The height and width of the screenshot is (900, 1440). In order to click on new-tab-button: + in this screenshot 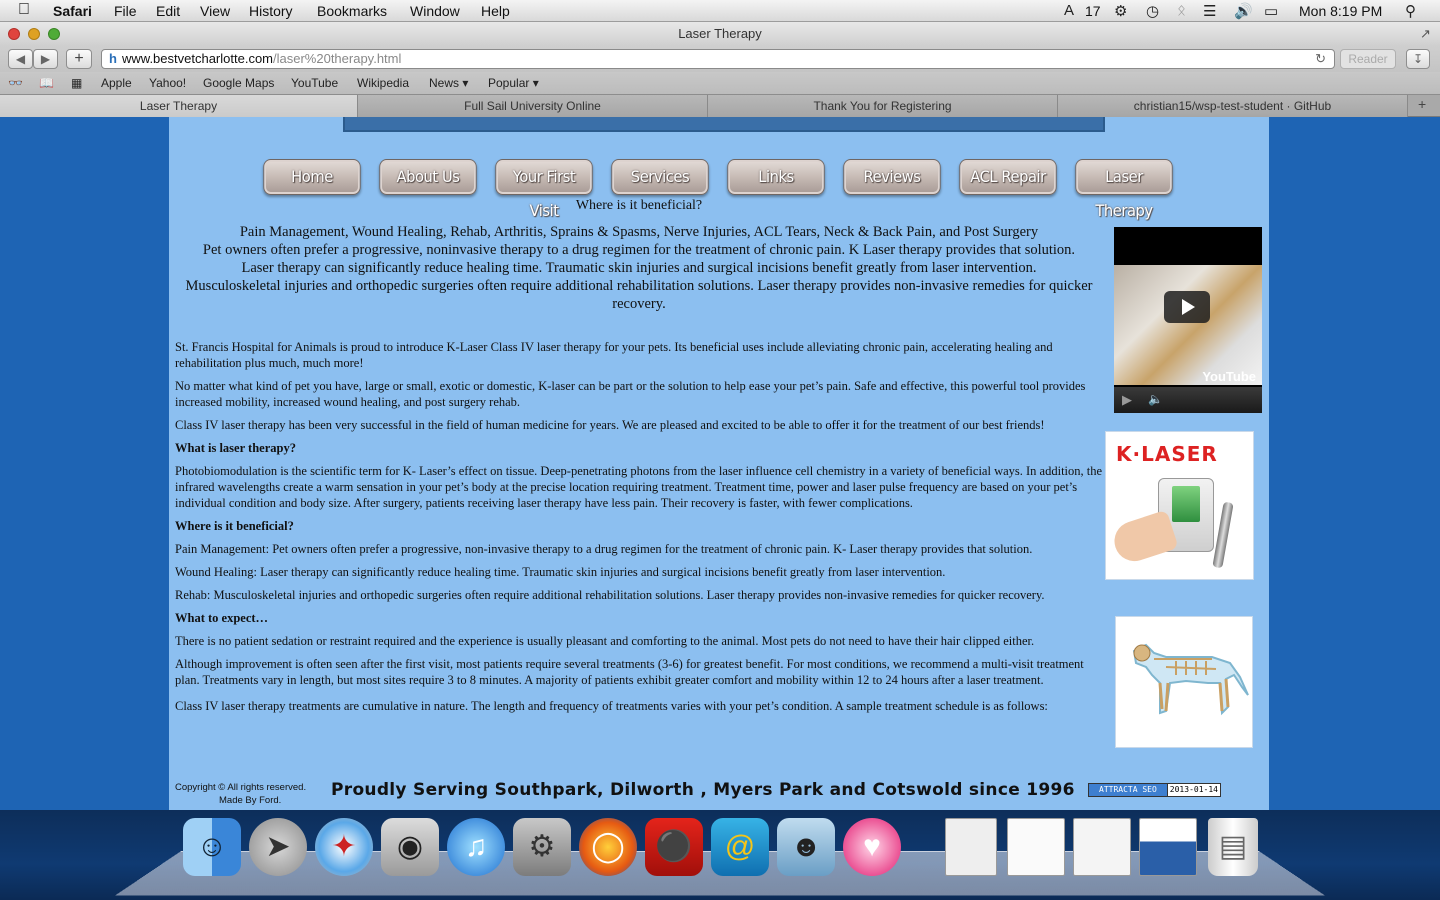, I will do `click(79, 59)`.